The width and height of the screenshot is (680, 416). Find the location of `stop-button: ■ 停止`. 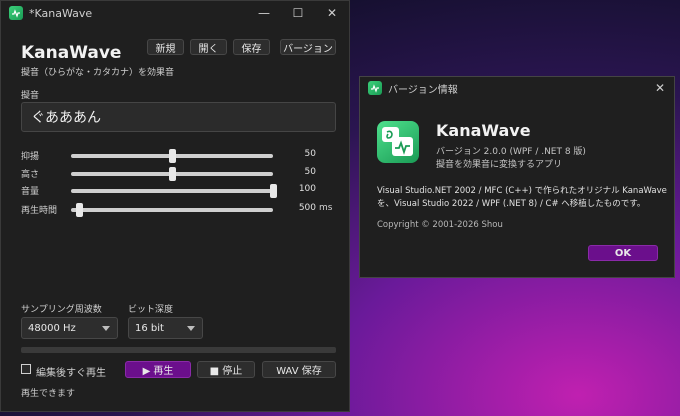

stop-button: ■ 停止 is located at coordinates (226, 369).